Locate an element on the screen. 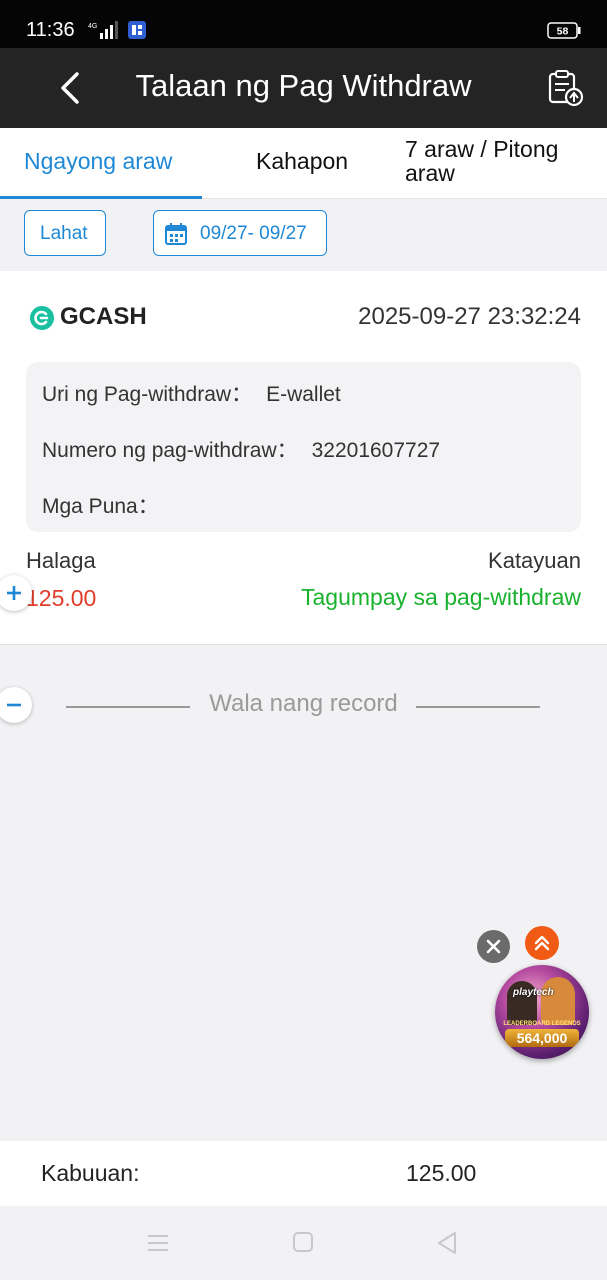 This screenshot has height=1280, width=607. tab-today: Ngayong araw is located at coordinates (101, 163).